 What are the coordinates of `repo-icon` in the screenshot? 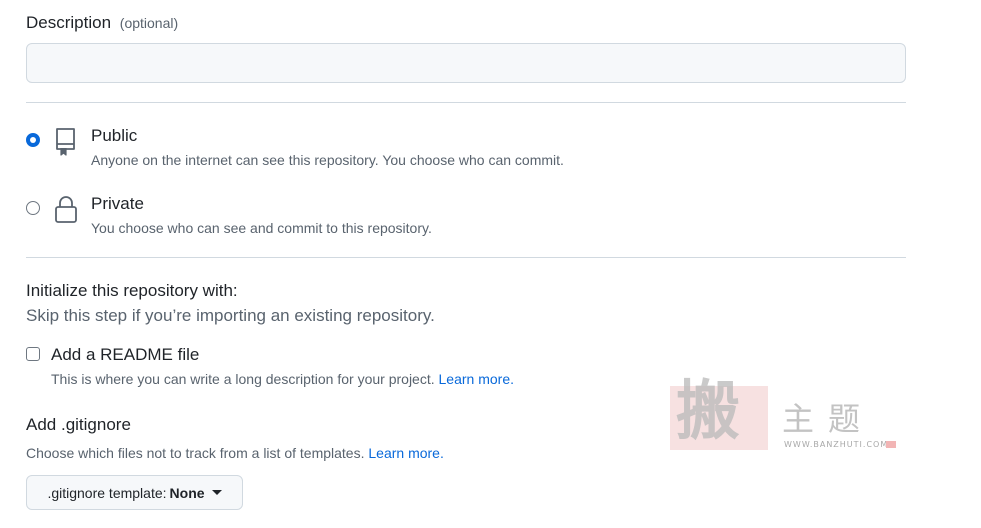 It's located at (66, 141).